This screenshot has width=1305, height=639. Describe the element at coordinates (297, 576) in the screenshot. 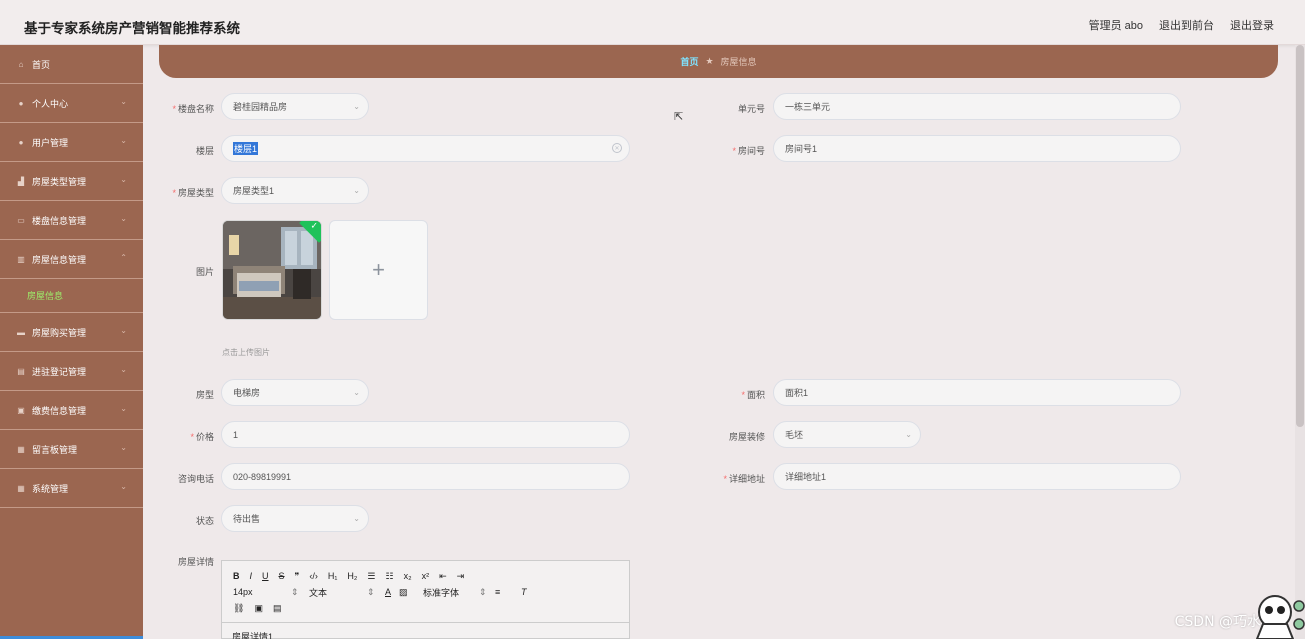

I see `blockquote-button: ❞` at that location.